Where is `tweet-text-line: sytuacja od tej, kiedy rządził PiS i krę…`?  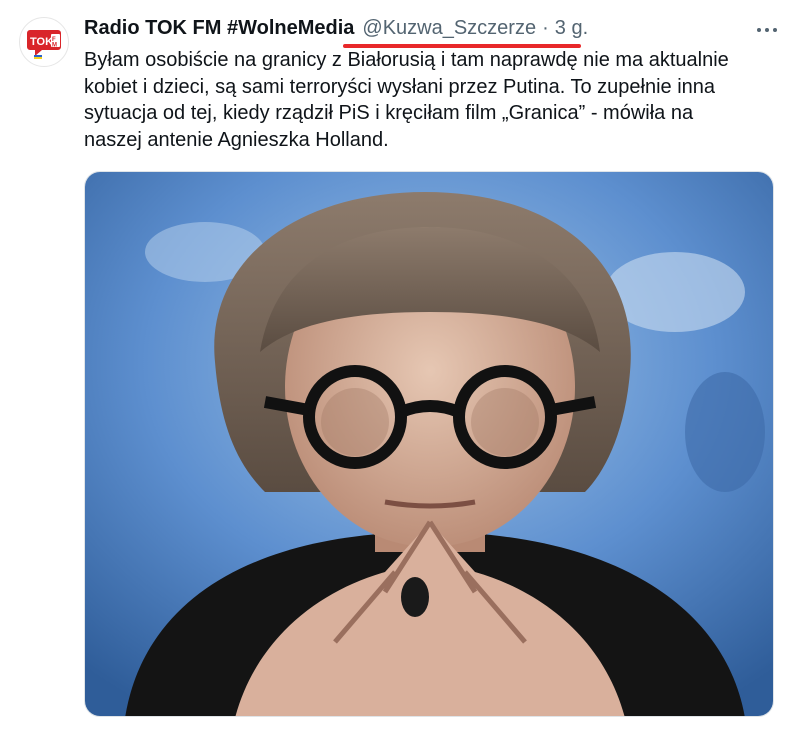
tweet-text-line: sytuacja od tej, kiedy rządził PiS i krę… is located at coordinates (389, 113).